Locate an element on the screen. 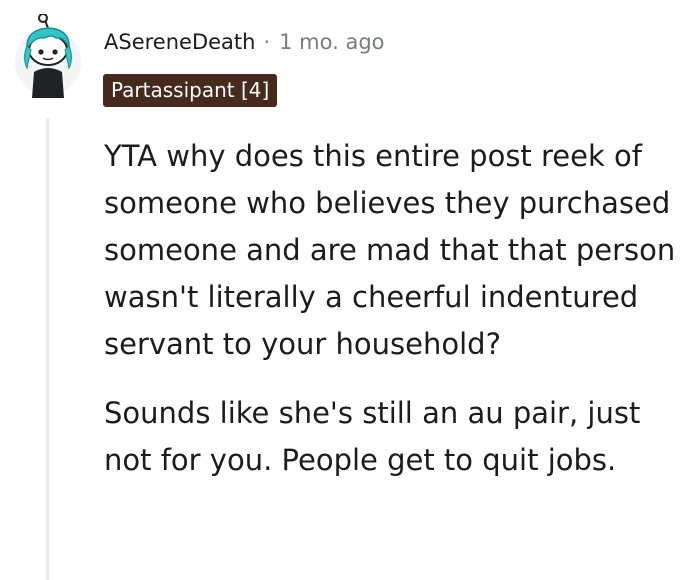 The image size is (700, 580). comment-timestamp: 1 mo. ago is located at coordinates (331, 42).